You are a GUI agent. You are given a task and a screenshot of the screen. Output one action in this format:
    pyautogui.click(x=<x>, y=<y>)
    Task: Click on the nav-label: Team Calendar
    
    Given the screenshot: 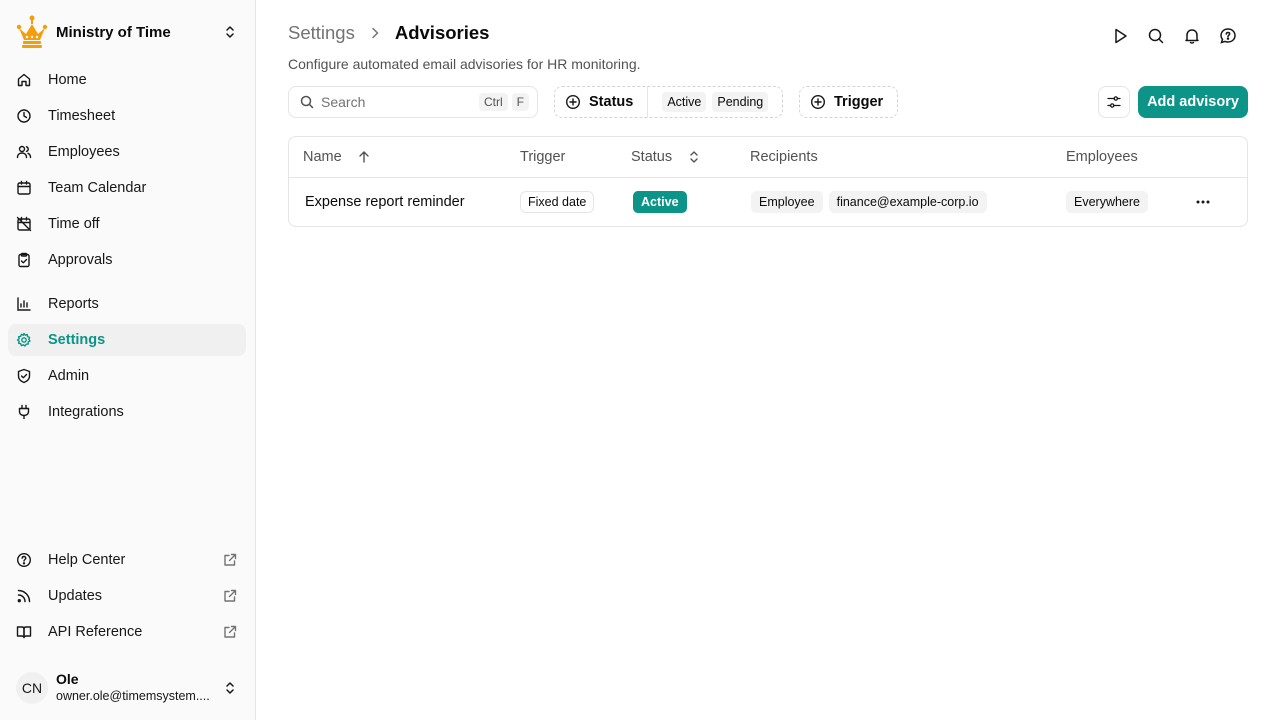 What is the action you would take?
    pyautogui.click(x=97, y=188)
    